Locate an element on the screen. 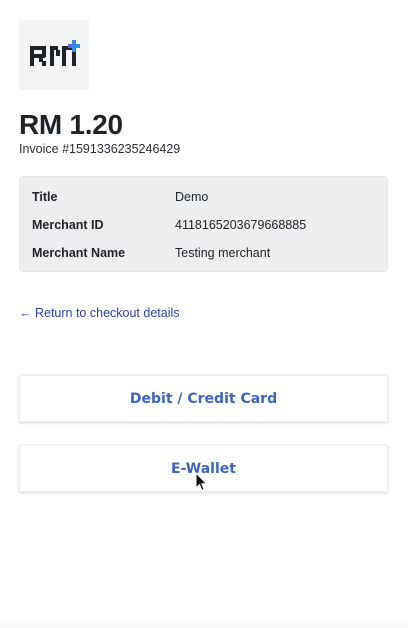 The height and width of the screenshot is (628, 408). detail-value: Testing merchant is located at coordinates (223, 253).